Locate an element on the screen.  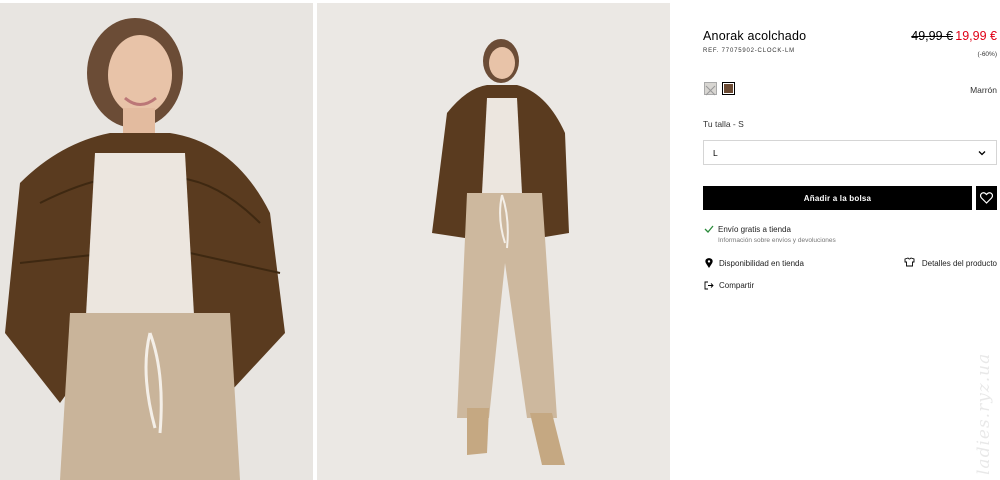
hanger-icon is located at coordinates (909, 262).